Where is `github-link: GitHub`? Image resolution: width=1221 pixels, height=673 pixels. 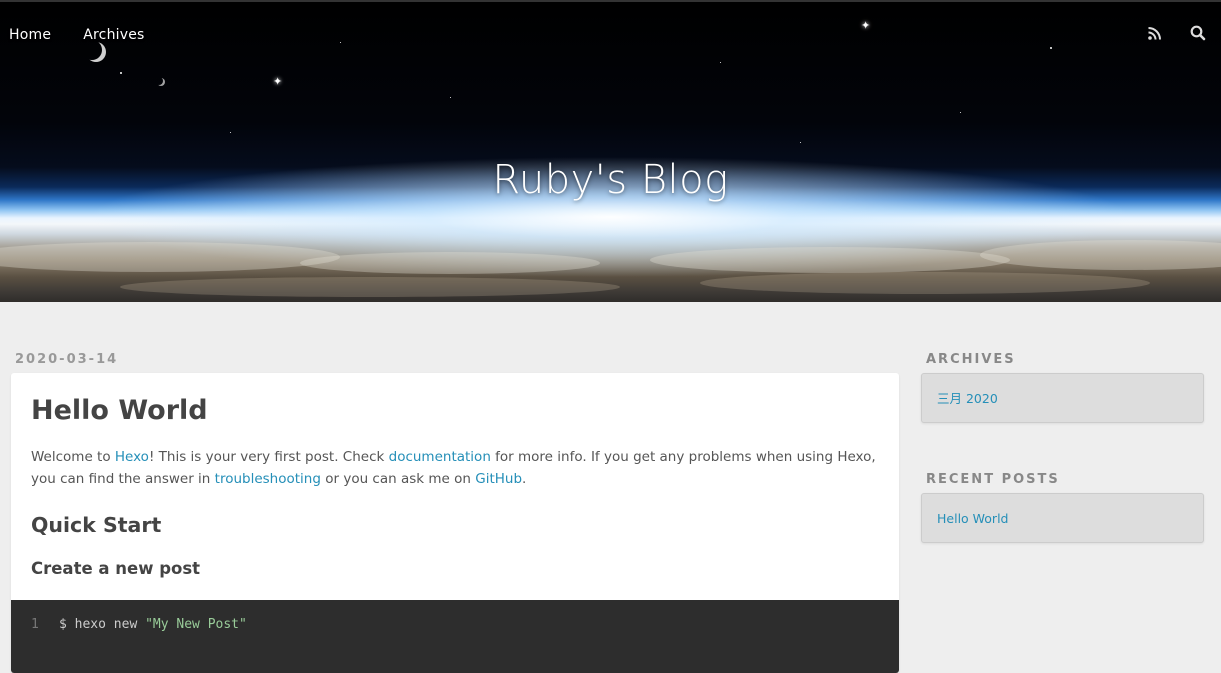 github-link: GitHub is located at coordinates (498, 479).